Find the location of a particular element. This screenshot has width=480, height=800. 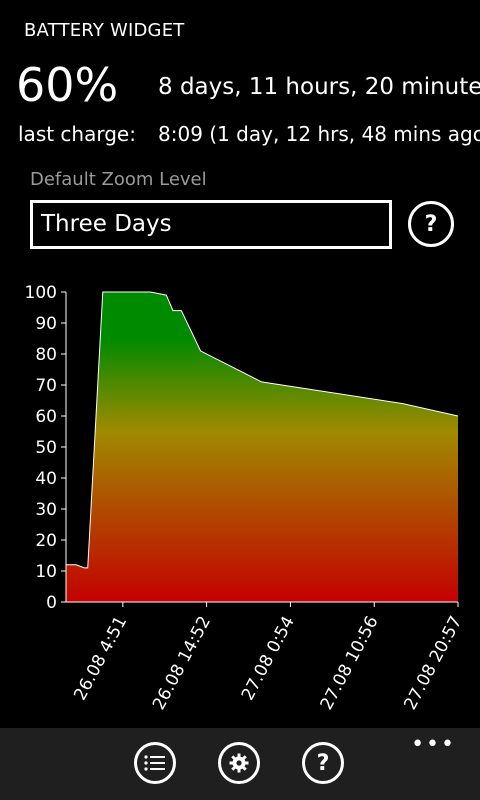

x-tick-label: 27.08 0:54 is located at coordinates (268, 658).